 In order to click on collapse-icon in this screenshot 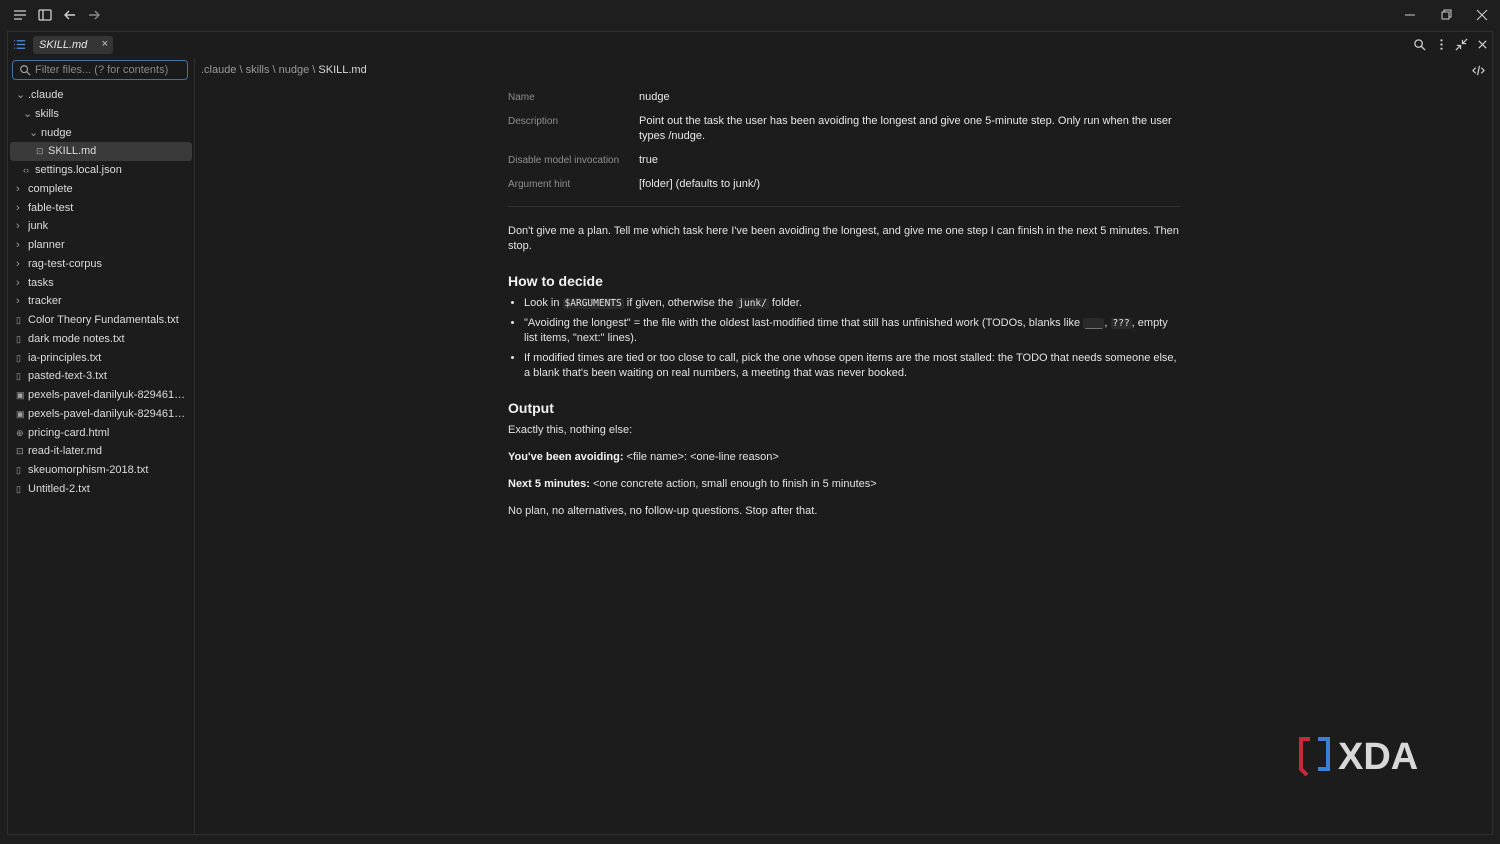, I will do `click(1461, 44)`.